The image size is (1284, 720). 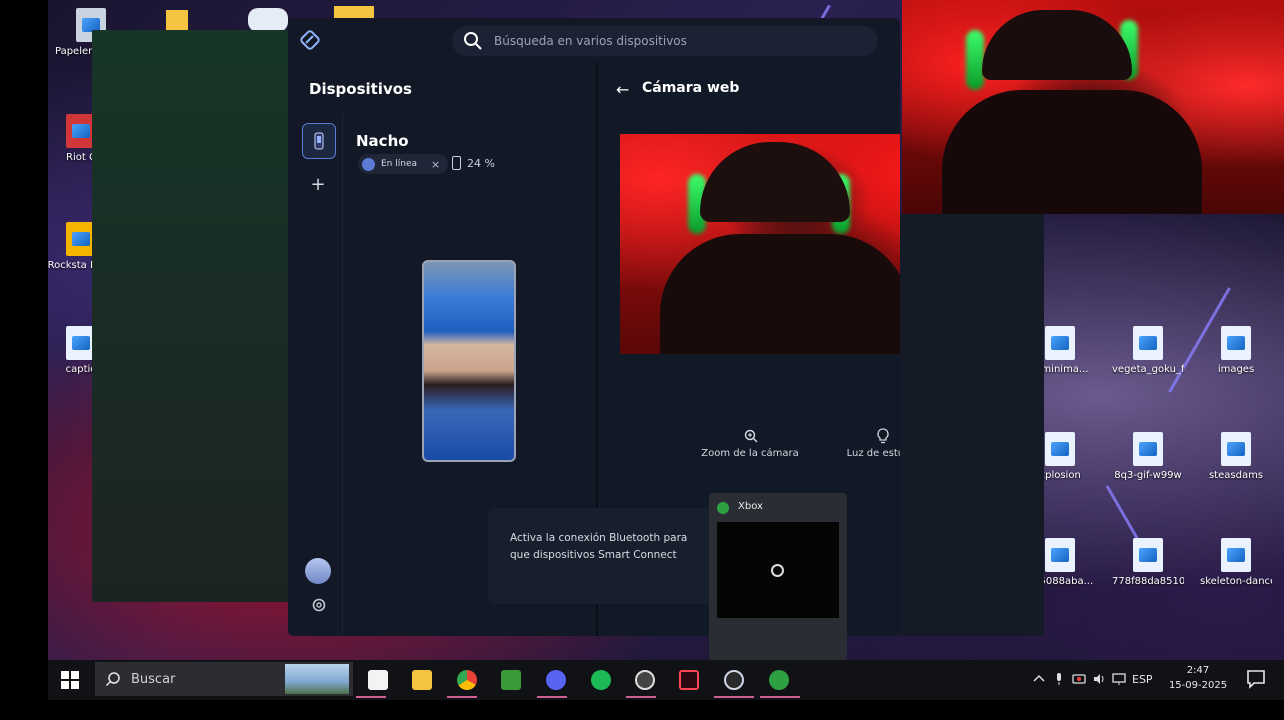 What do you see at coordinates (268, 20) in the screenshot?
I see `rocket-league-icon` at bounding box center [268, 20].